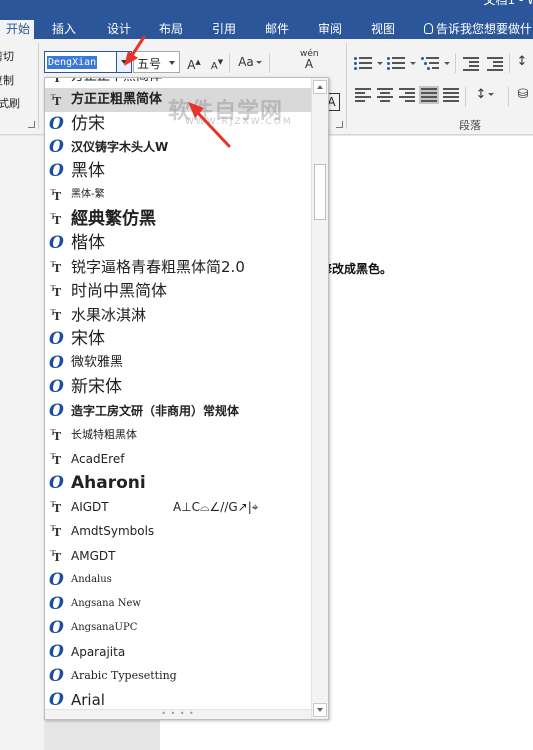  Describe the element at coordinates (209, 125) in the screenshot. I see `arrow-to-font-item` at that location.